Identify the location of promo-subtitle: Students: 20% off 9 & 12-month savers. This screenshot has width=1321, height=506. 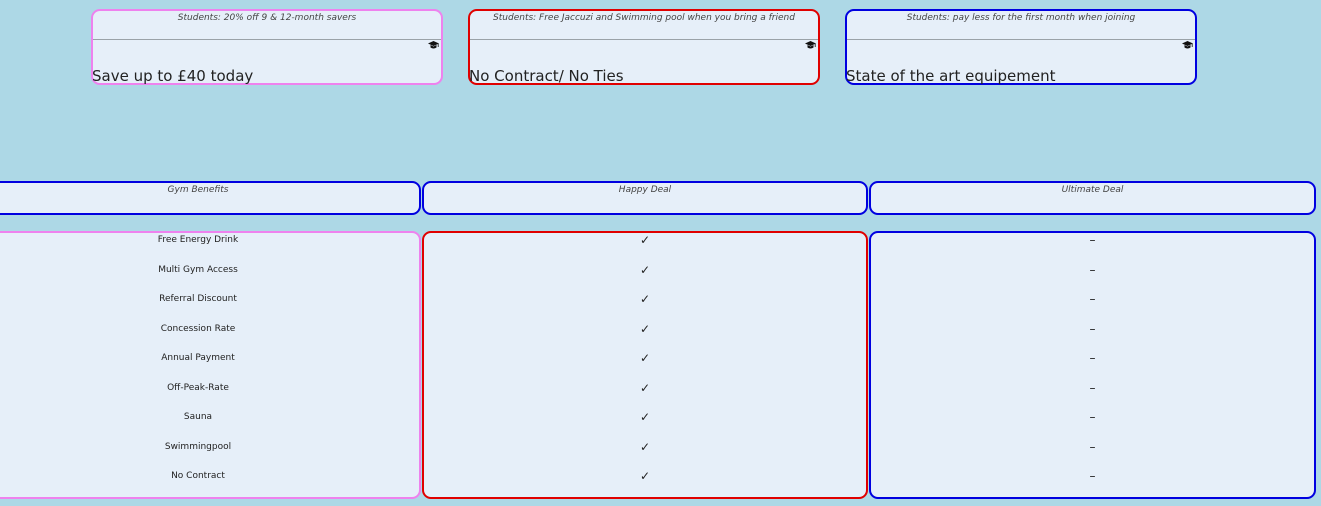
(267, 25).